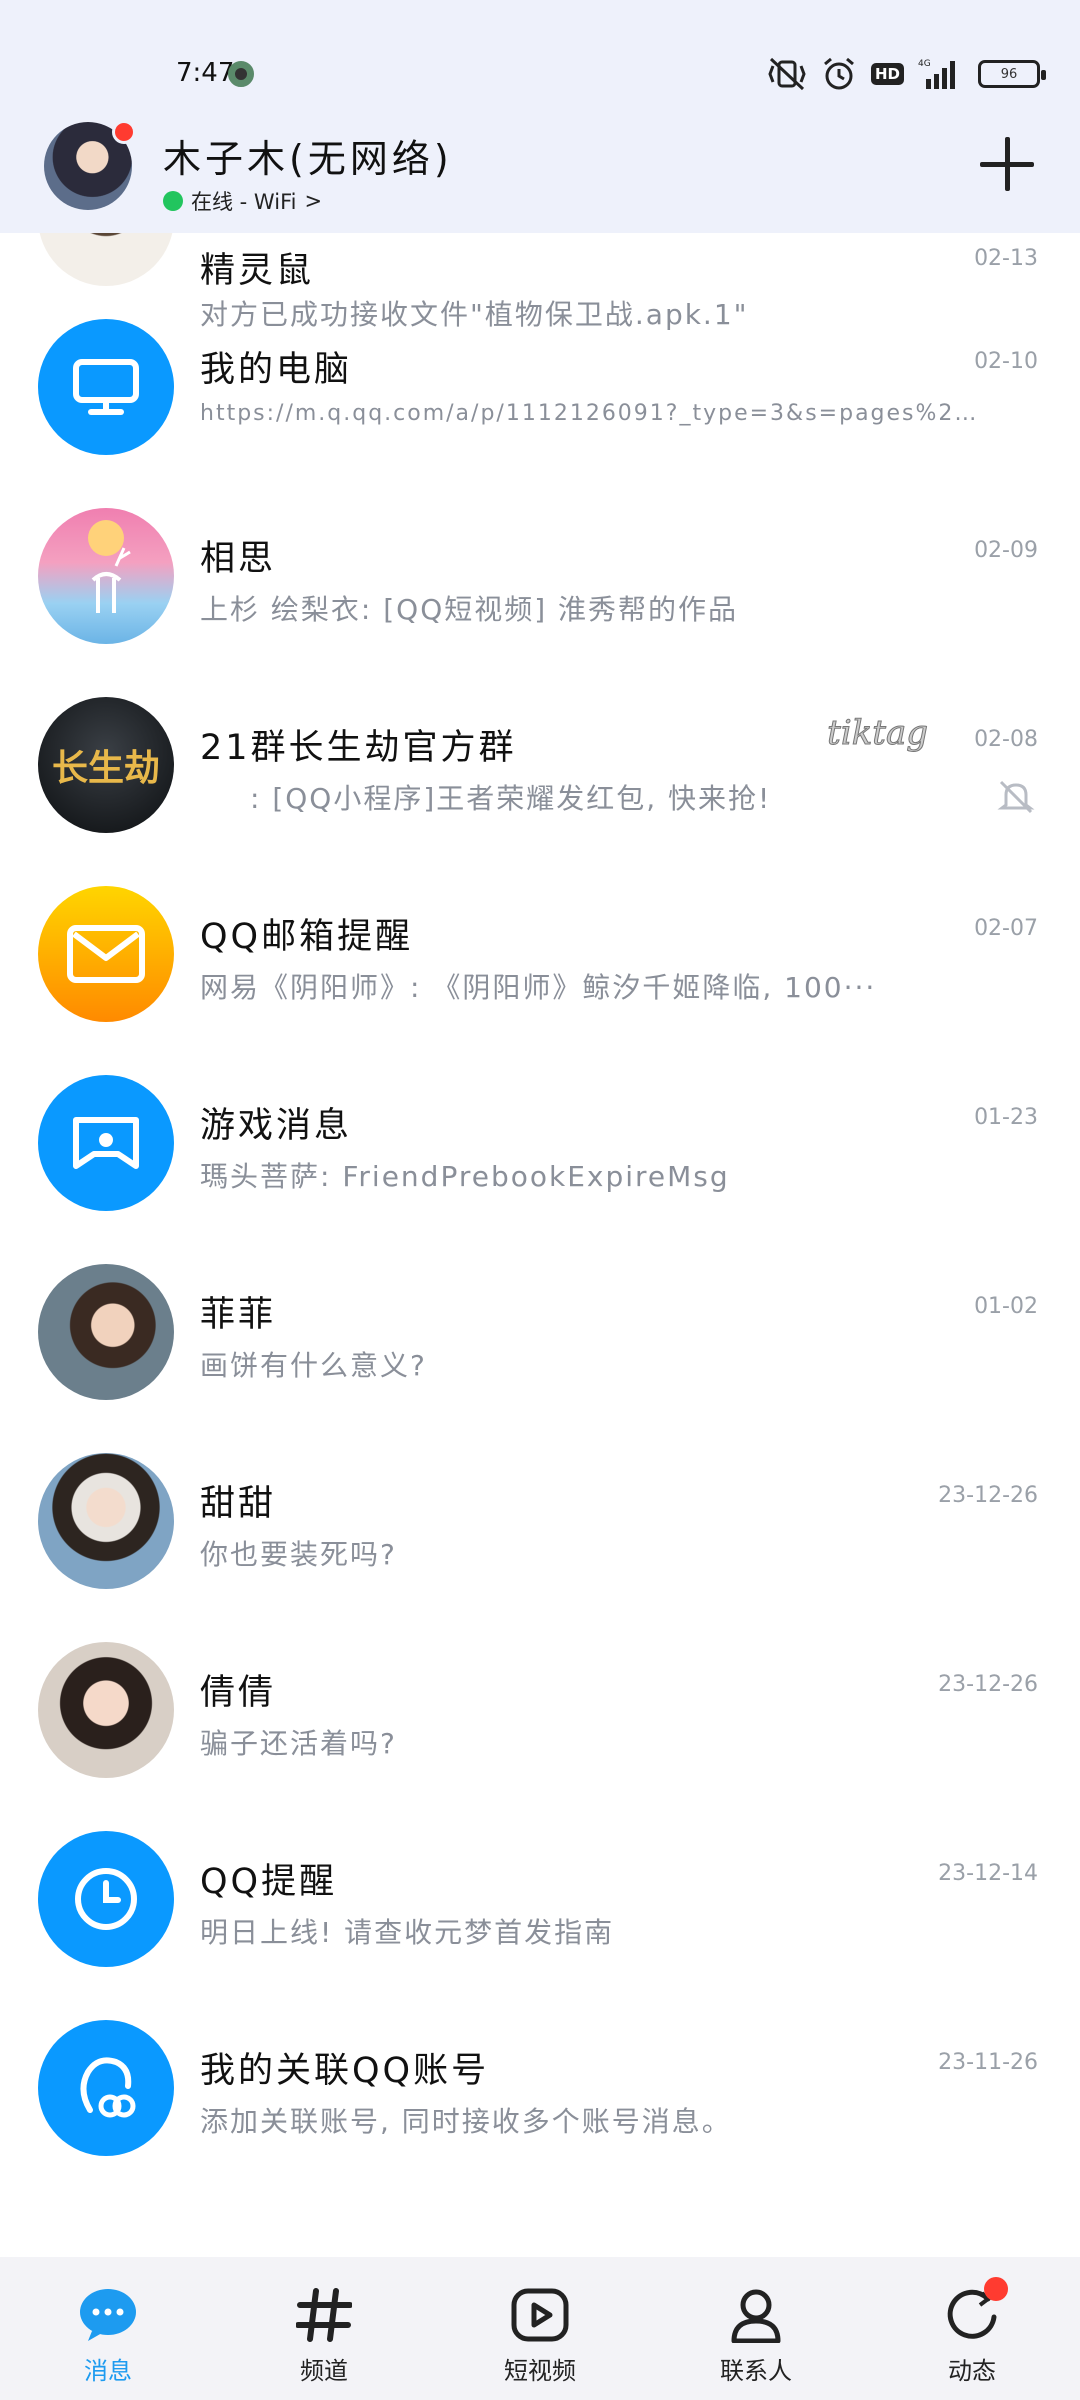 The width and height of the screenshot is (1080, 2400). I want to click on chat-name: QQ提醒, so click(269, 1882).